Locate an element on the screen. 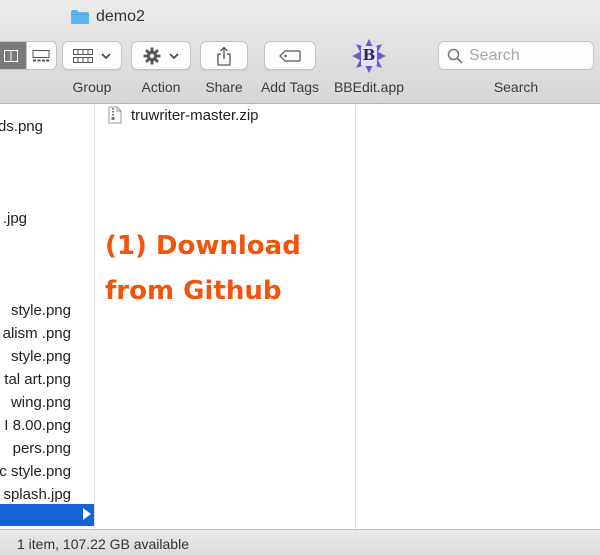  gallery-view-icon is located at coordinates (41, 55).